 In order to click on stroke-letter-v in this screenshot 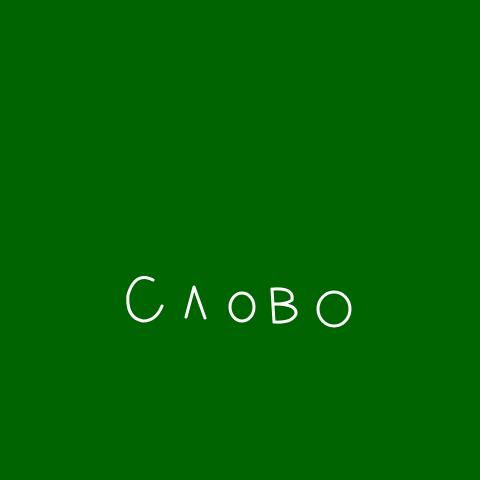, I will do `click(284, 305)`.